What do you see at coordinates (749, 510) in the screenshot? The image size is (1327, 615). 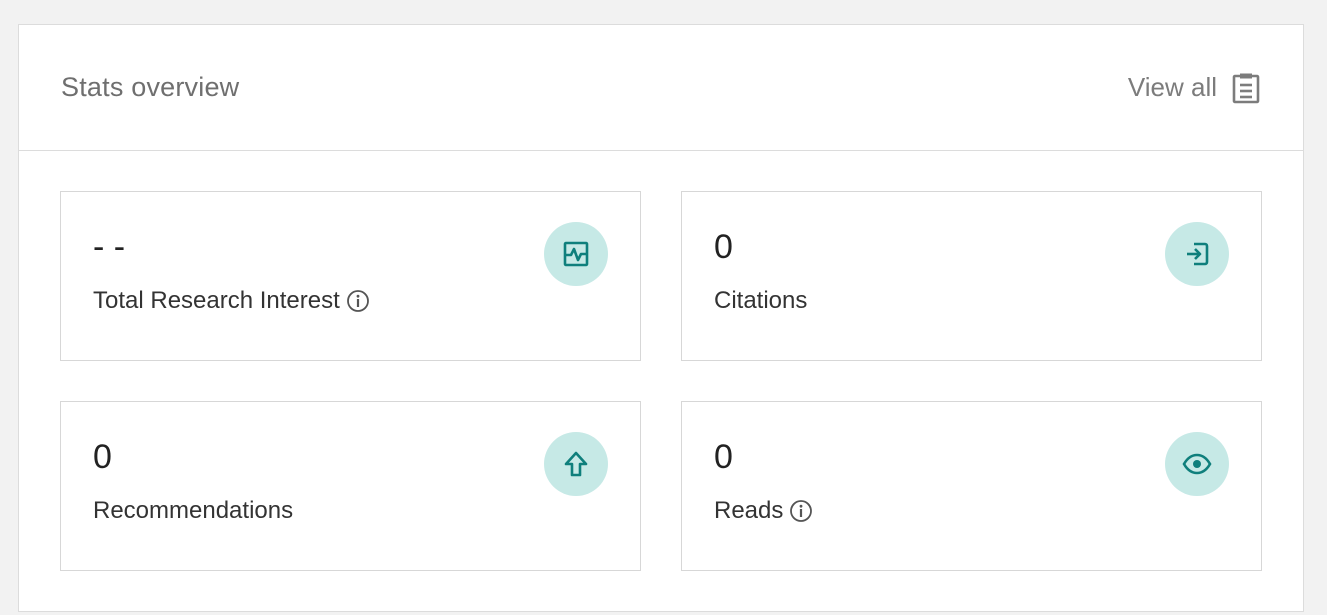 I see `stat-label: Reads` at bounding box center [749, 510].